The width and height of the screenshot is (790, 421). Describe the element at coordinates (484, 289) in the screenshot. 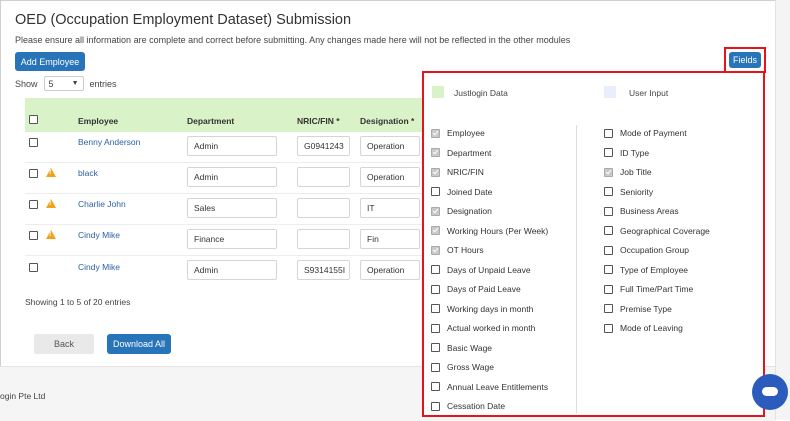

I see `field-label: Days of Paid Leave` at that location.